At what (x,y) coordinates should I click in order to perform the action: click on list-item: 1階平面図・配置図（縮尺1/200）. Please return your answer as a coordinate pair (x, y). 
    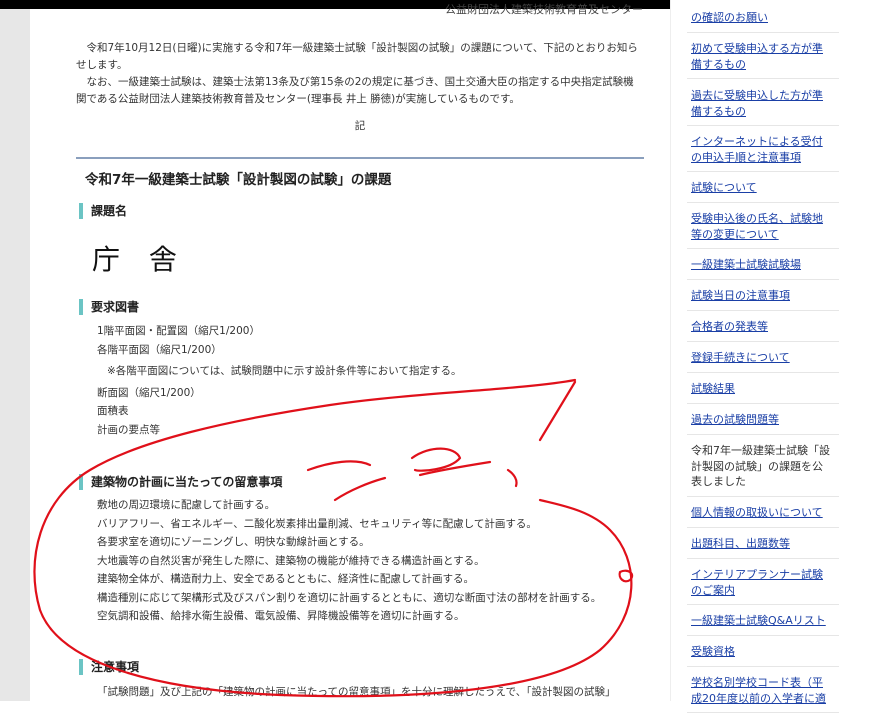
    Looking at the image, I should click on (178, 331).